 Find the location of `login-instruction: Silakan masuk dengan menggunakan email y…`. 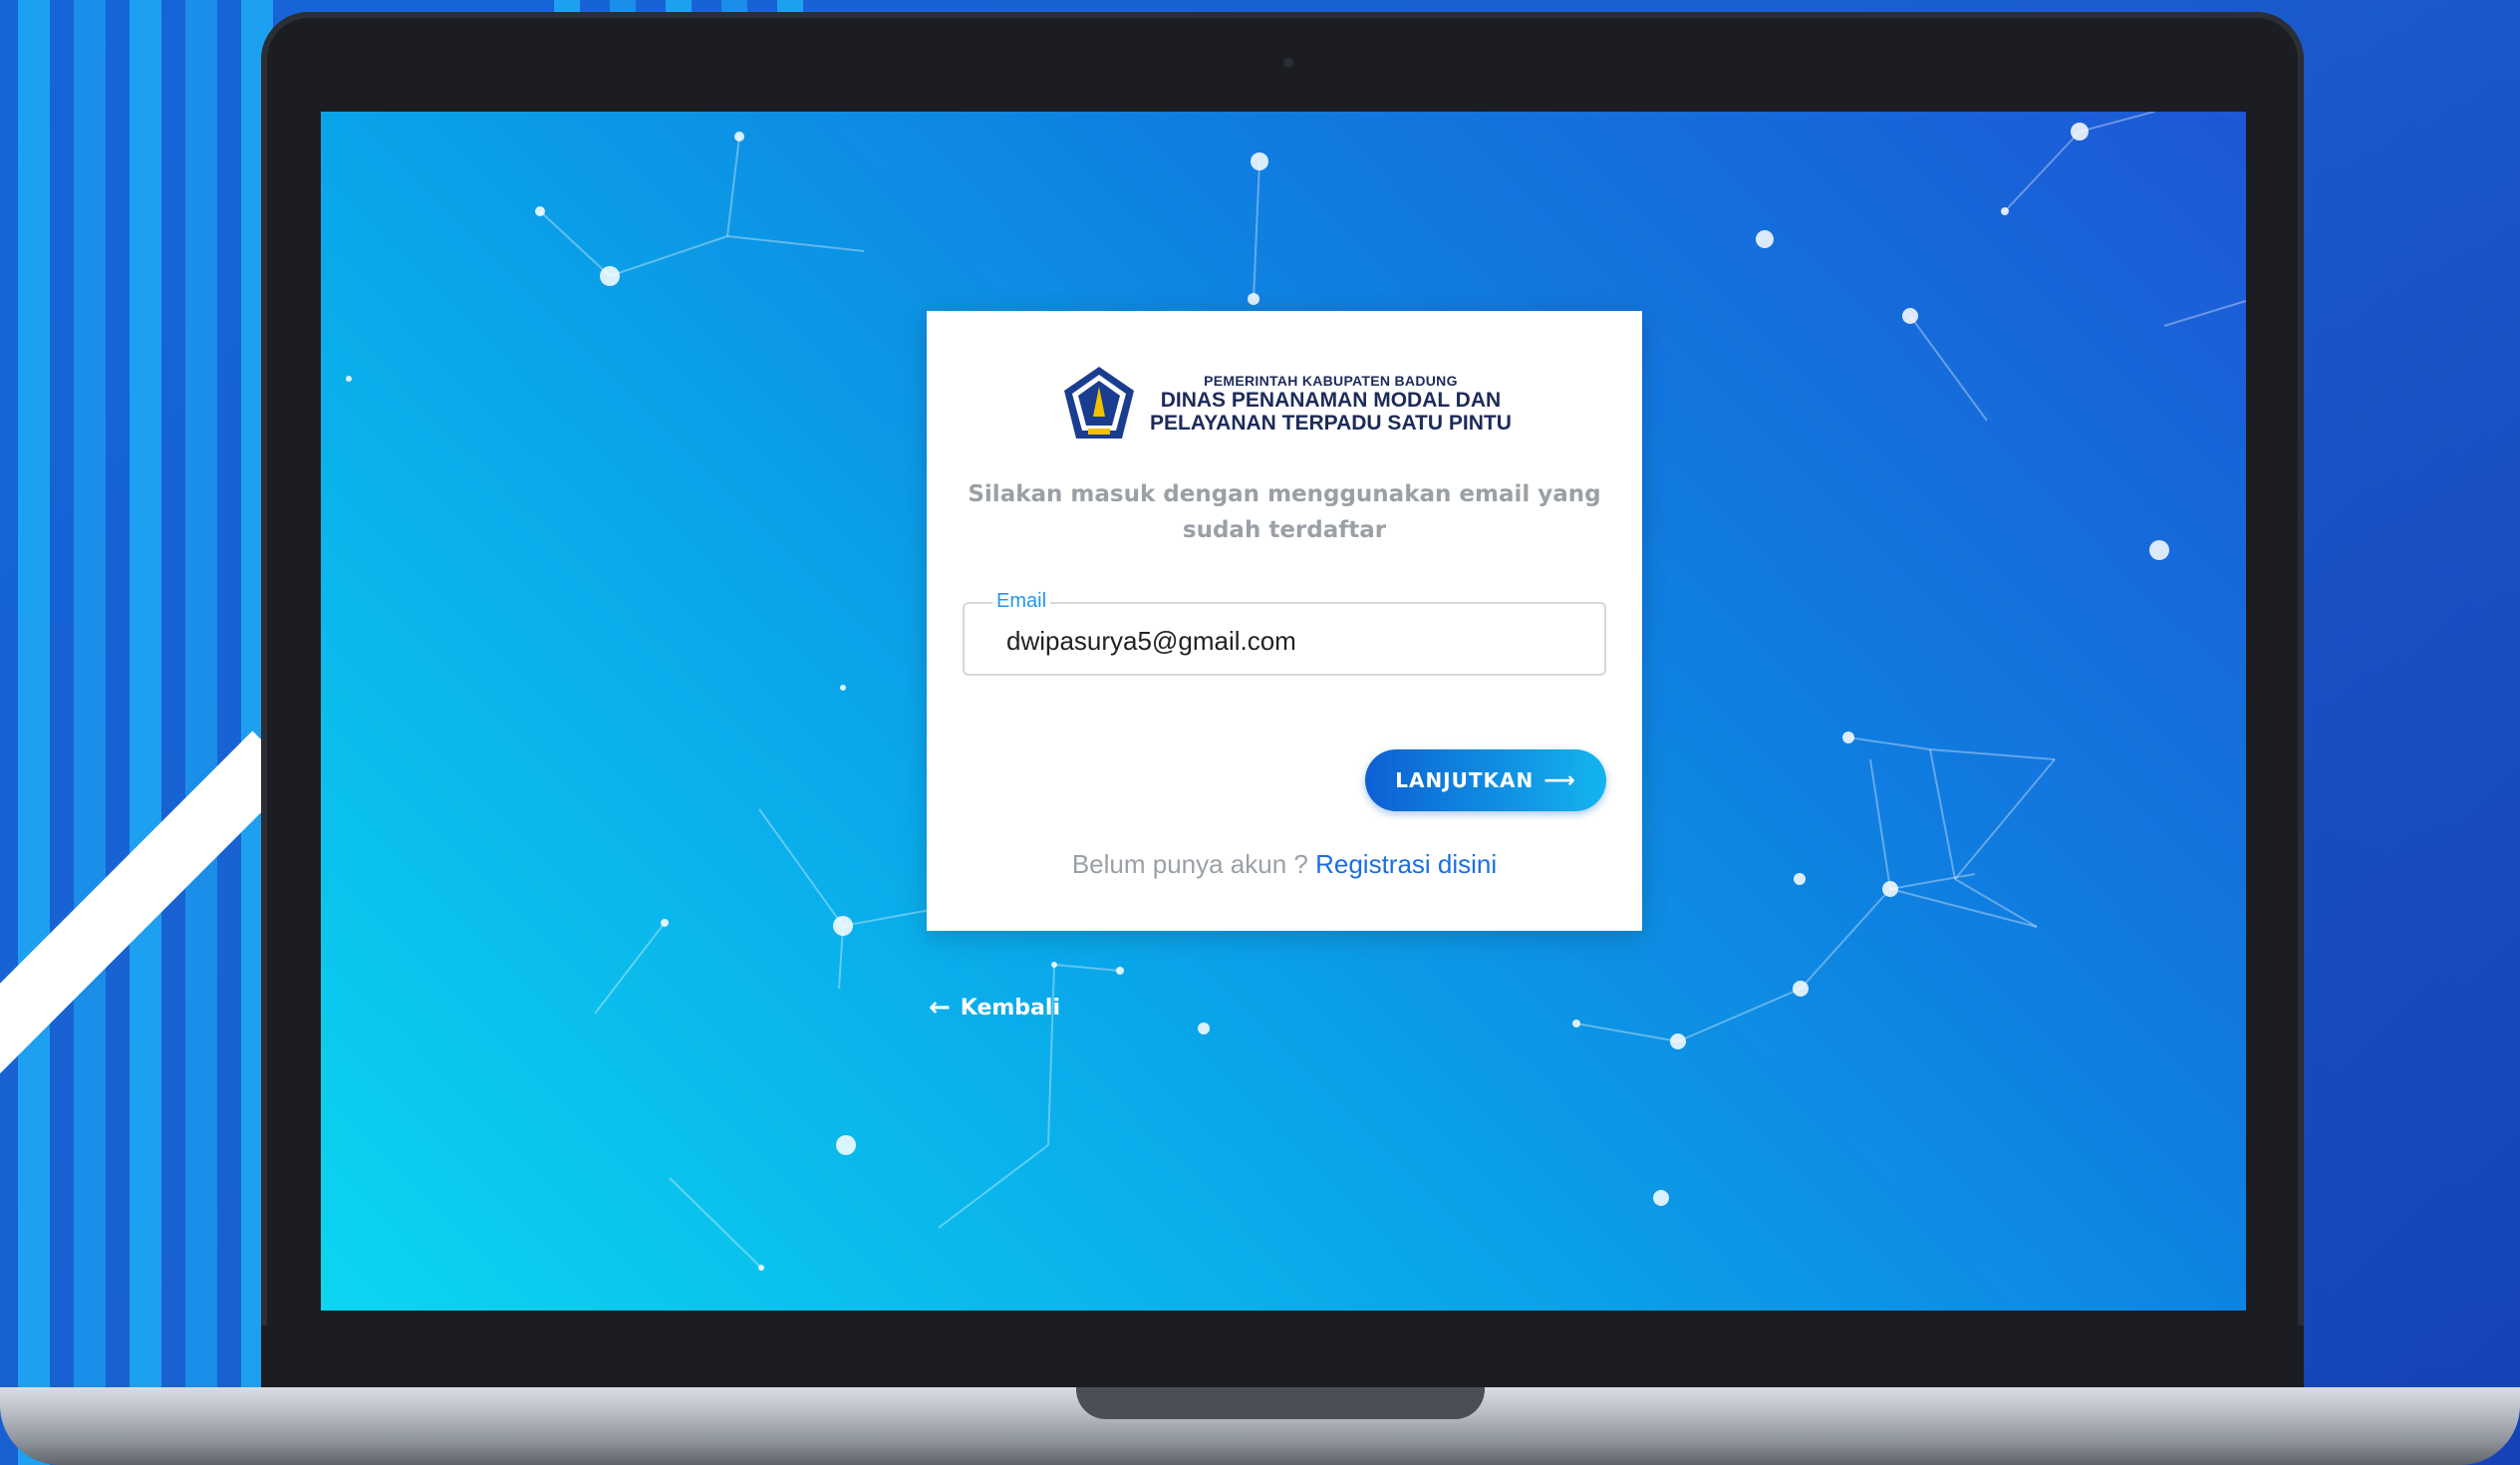

login-instruction: Silakan masuk dengan menggunakan email y… is located at coordinates (1284, 512).